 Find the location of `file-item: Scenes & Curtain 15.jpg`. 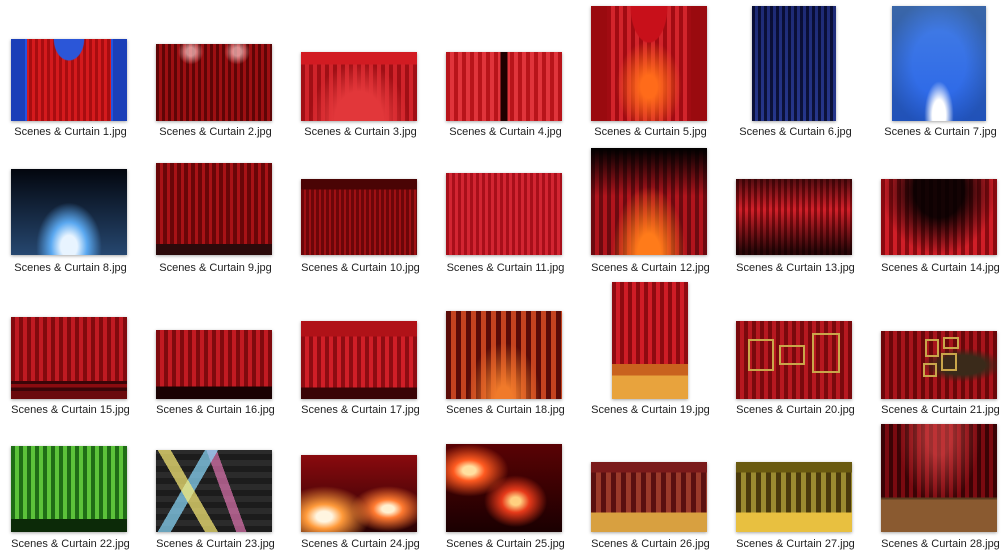

file-item: Scenes & Curtain 15.jpg is located at coordinates (71, 351).